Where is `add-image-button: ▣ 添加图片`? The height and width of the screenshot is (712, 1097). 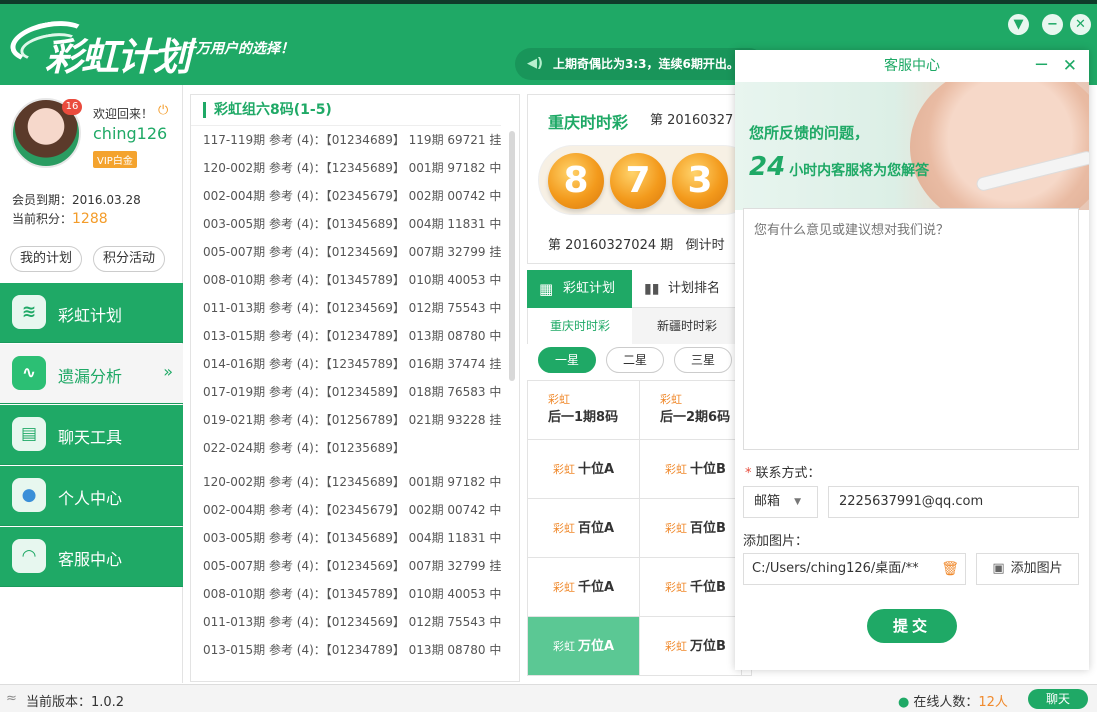
add-image-button: ▣ 添加图片 is located at coordinates (1027, 569).